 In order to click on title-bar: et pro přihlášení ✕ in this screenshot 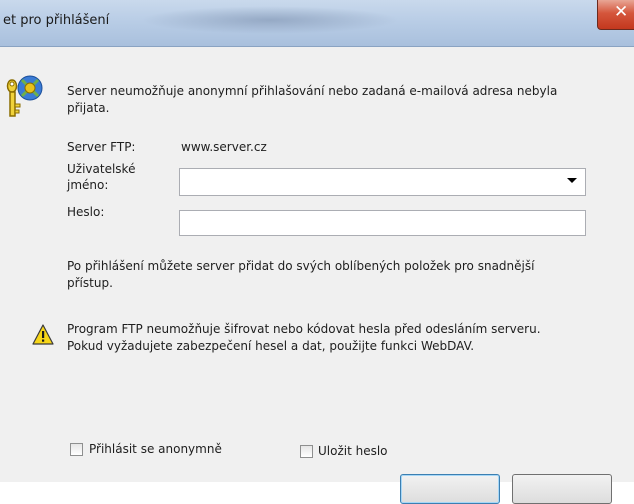, I will do `click(317, 23)`.